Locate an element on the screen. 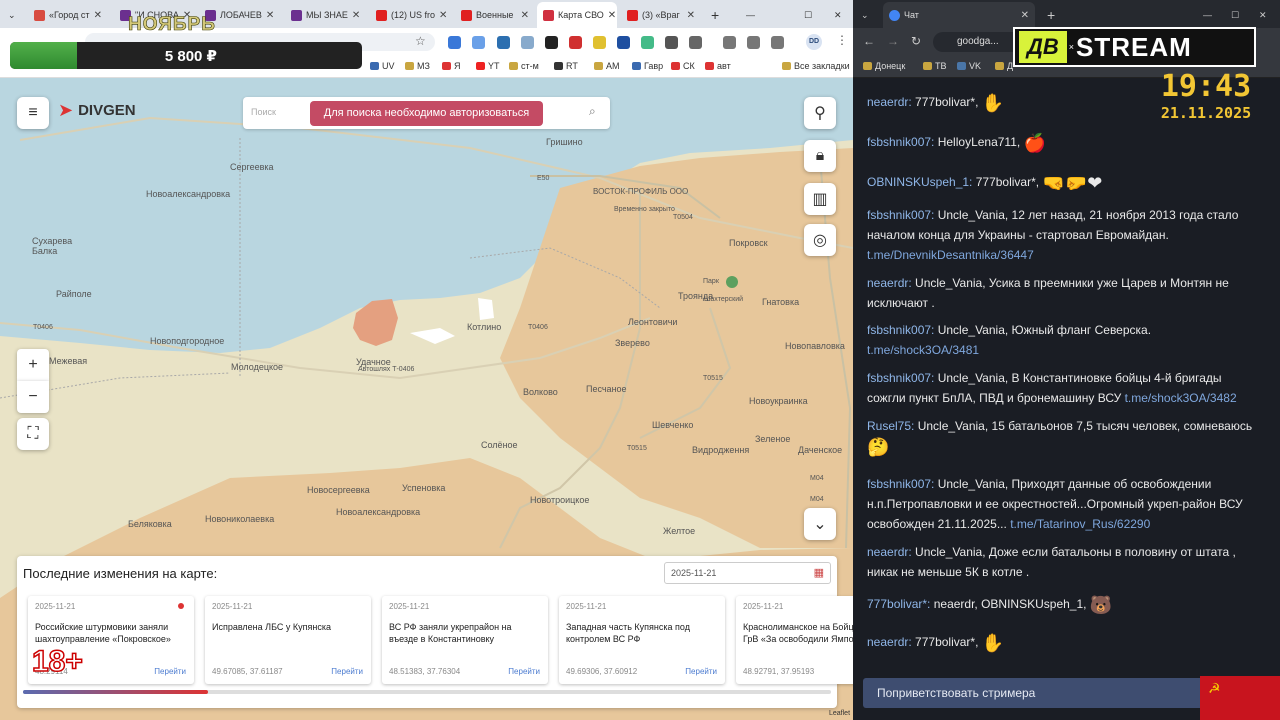  calendar-icon: ▦ is located at coordinates (819, 572).